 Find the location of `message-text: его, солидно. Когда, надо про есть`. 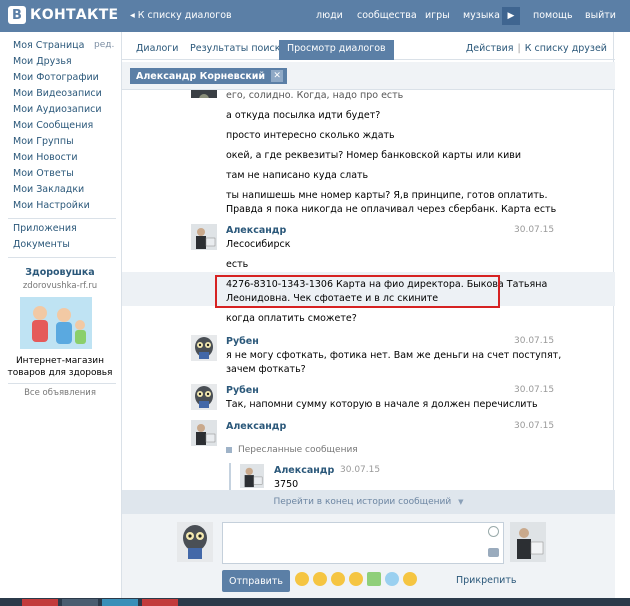

message-text: его, солидно. Когда, надо про есть is located at coordinates (315, 95).